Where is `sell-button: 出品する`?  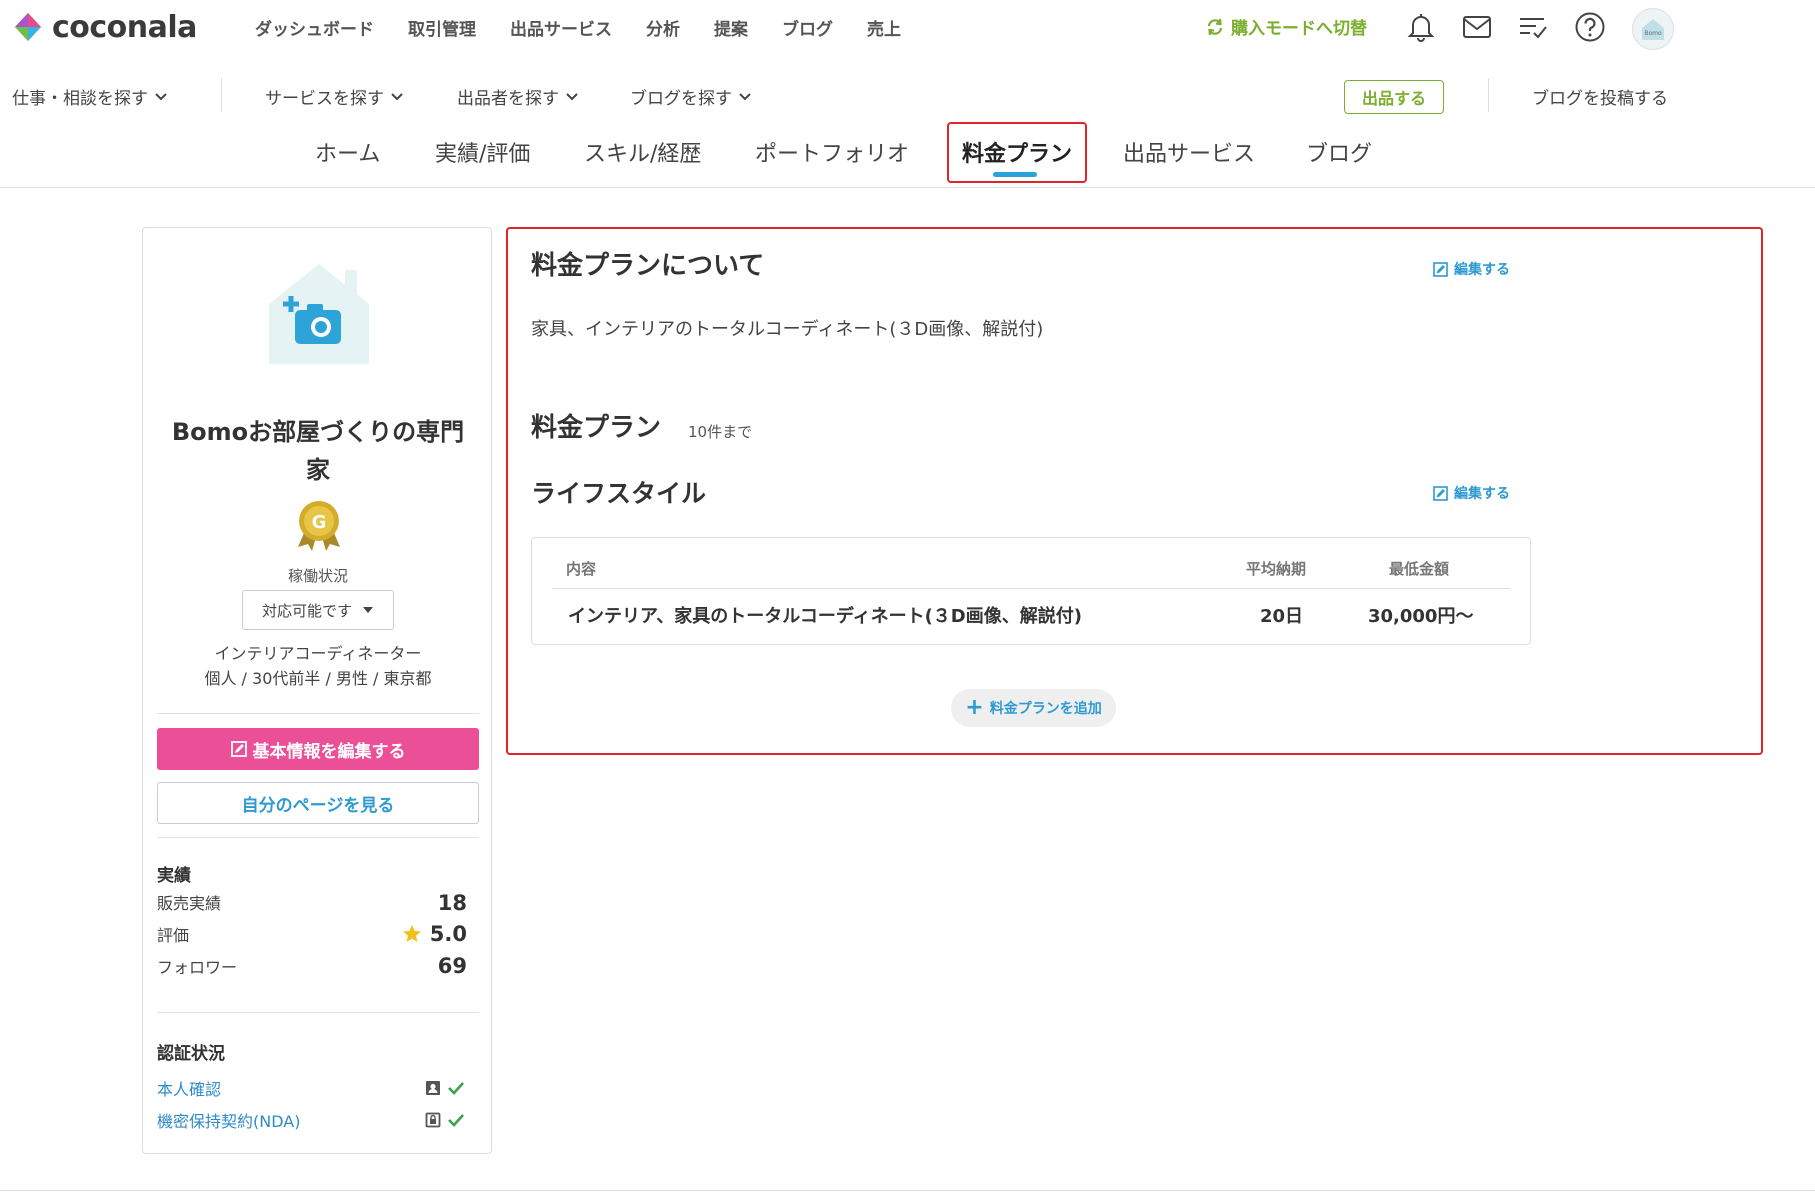 sell-button: 出品する is located at coordinates (1394, 97).